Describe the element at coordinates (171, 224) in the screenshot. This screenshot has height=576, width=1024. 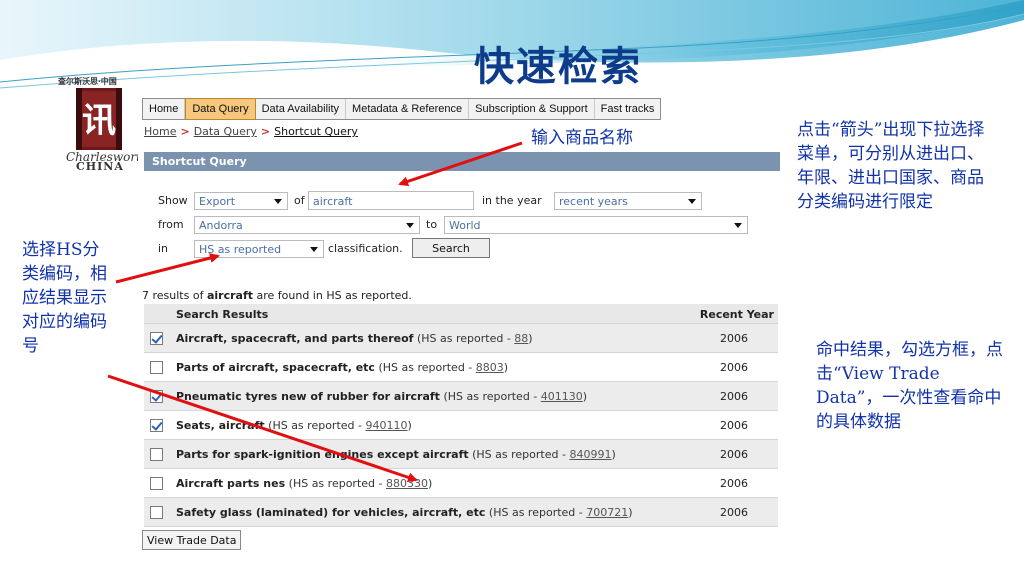
I see `from-label: from` at that location.